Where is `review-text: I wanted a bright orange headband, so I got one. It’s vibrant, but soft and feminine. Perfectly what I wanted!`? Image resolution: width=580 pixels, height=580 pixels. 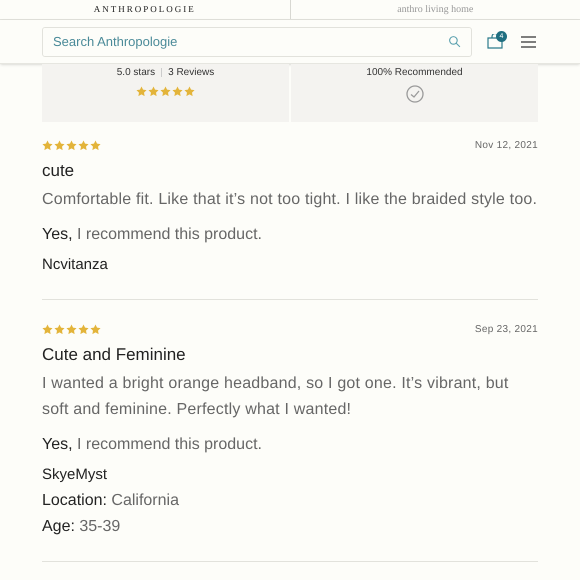
review-text: I wanted a bright orange headband, so I got one. It’s vibrant, but soft and feminine. Perfectly what I wanted! is located at coordinates (276, 397).